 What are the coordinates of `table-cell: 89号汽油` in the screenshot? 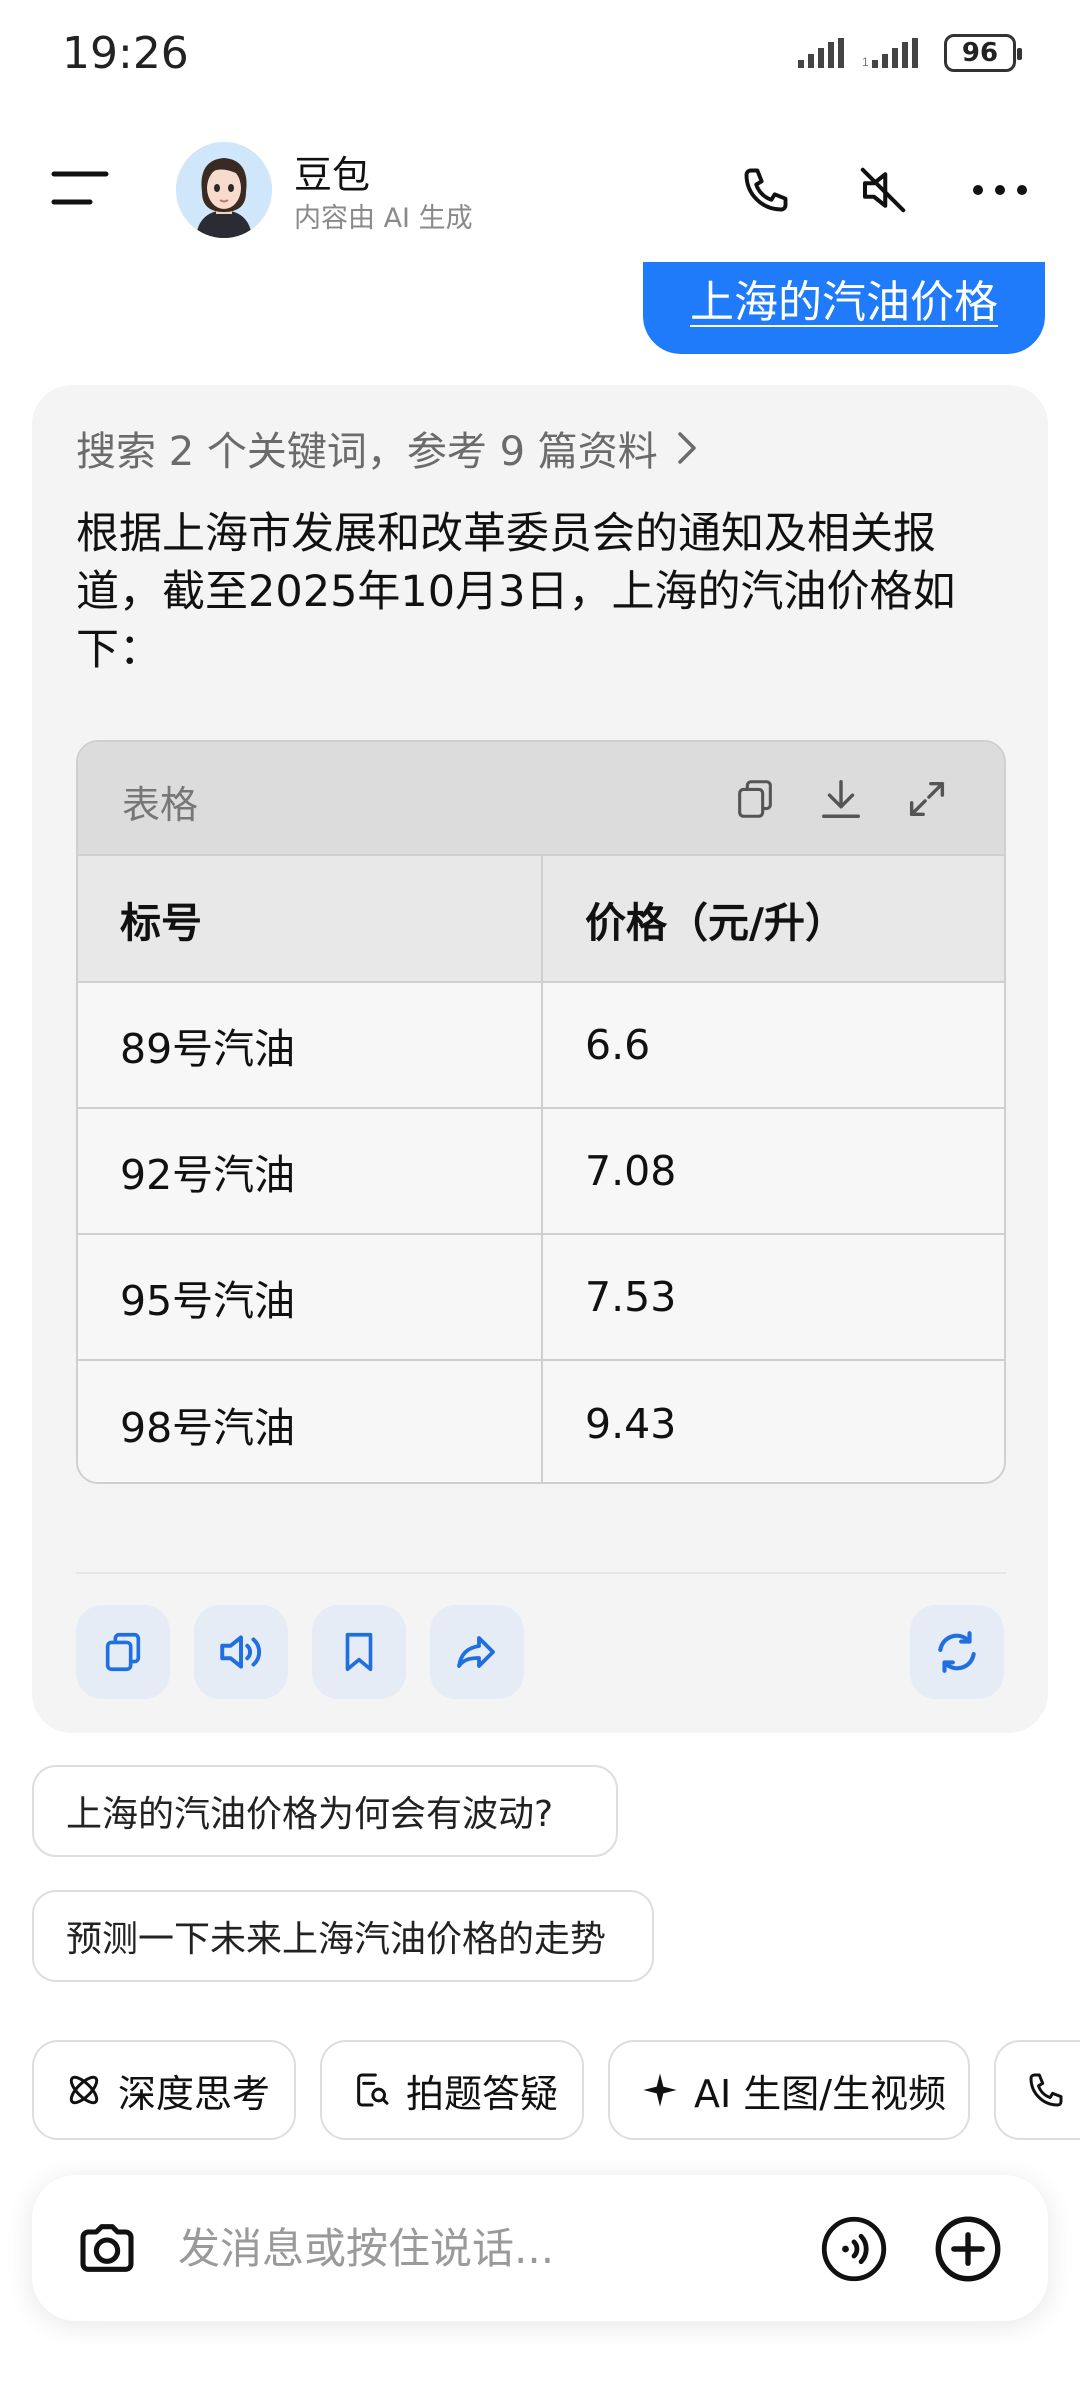 It's located at (310, 1045).